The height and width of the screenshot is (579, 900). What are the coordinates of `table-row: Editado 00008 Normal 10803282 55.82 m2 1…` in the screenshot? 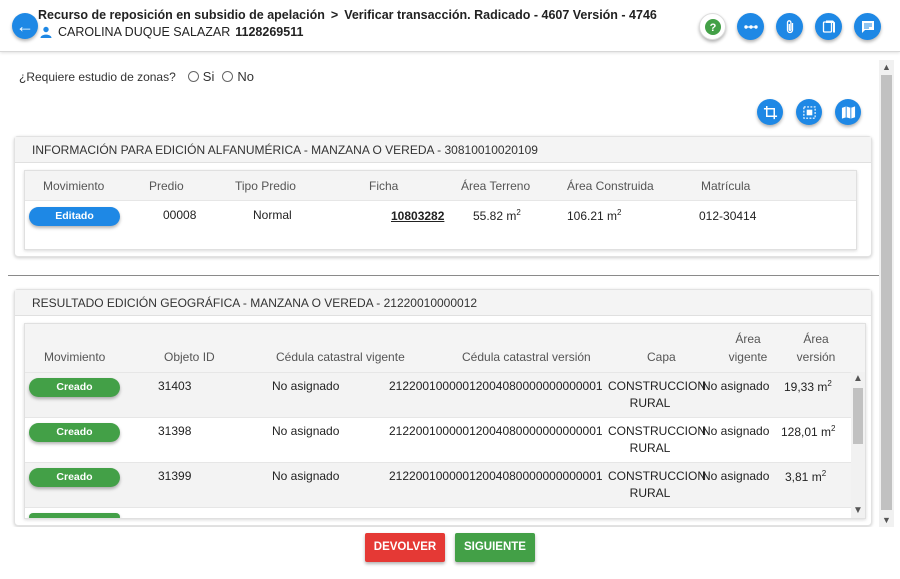 It's located at (440, 215).